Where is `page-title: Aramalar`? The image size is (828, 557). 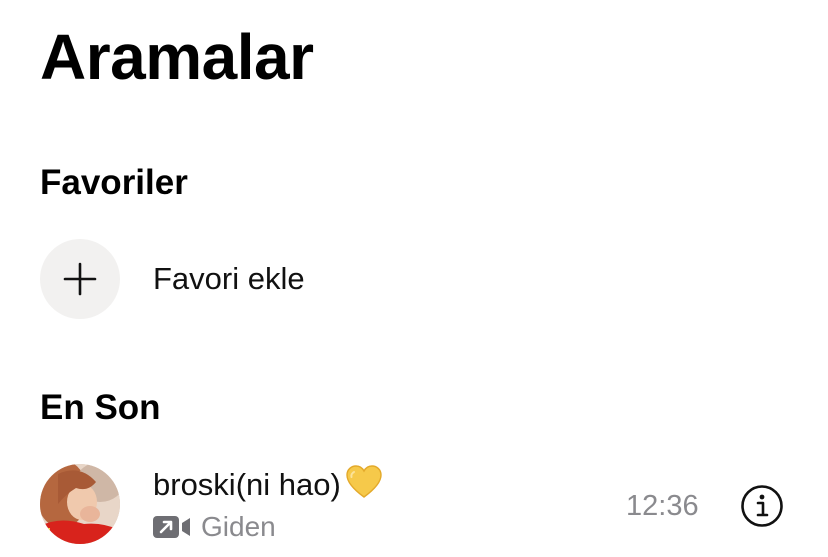
page-title: Aramalar is located at coordinates (177, 57).